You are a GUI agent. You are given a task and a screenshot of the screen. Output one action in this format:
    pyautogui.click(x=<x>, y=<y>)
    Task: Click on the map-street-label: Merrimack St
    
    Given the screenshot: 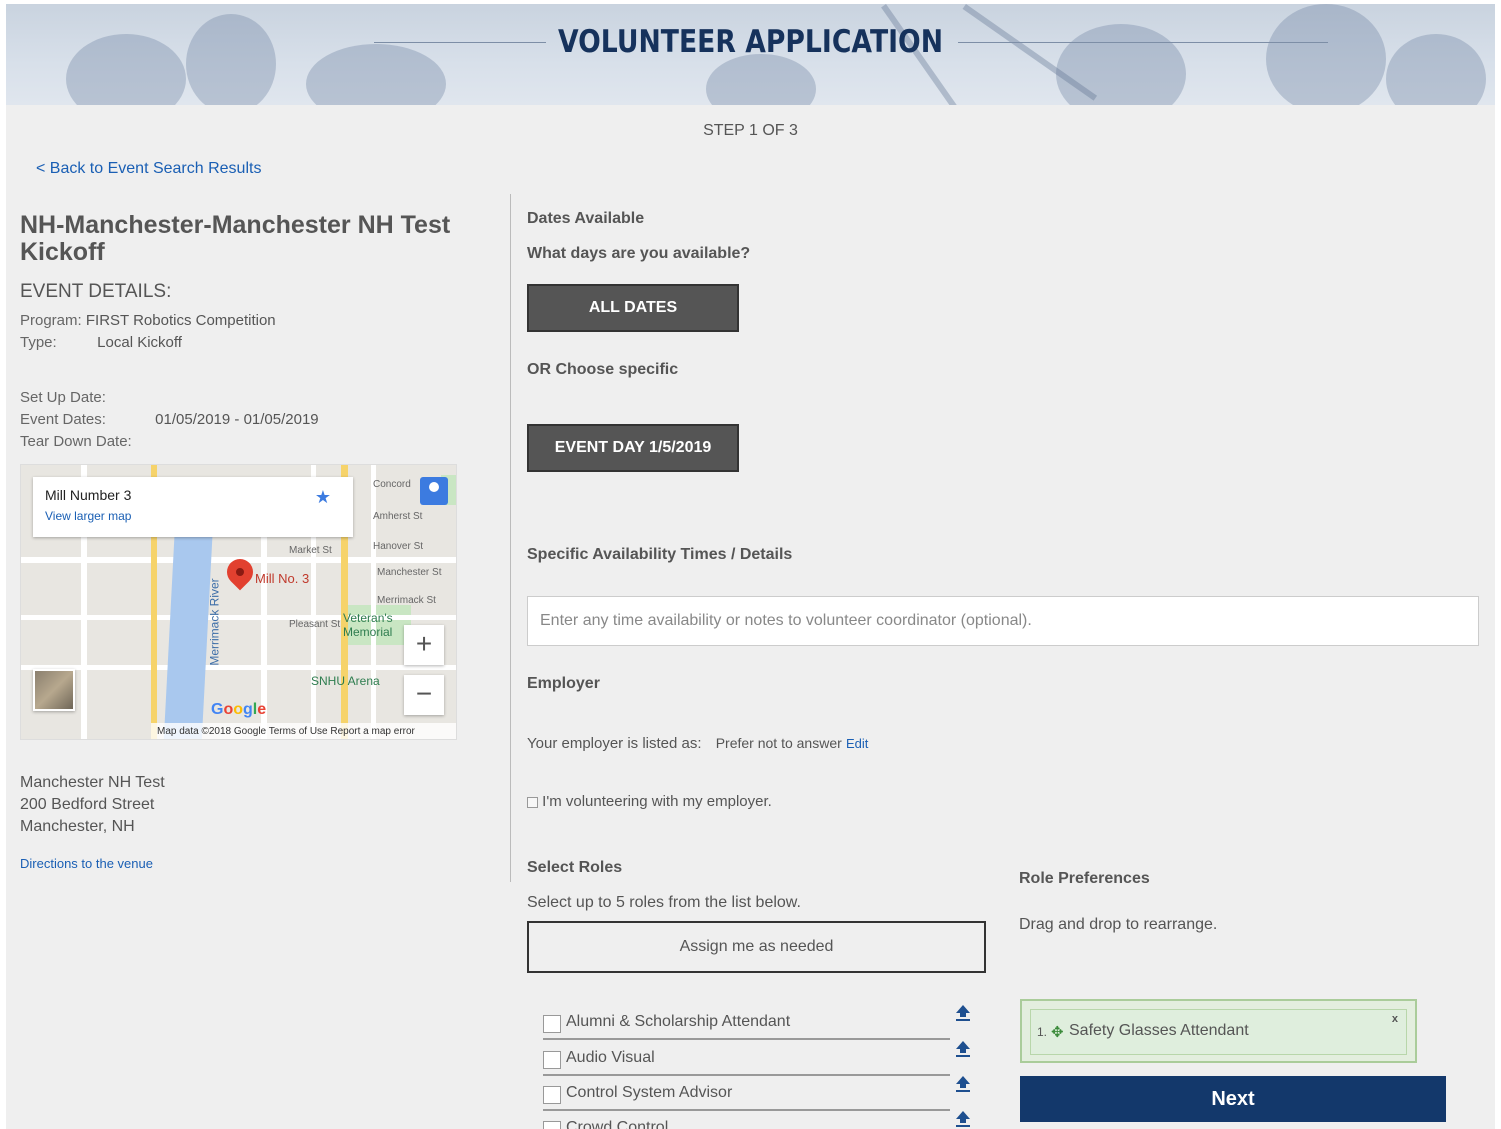 What is the action you would take?
    pyautogui.click(x=406, y=600)
    